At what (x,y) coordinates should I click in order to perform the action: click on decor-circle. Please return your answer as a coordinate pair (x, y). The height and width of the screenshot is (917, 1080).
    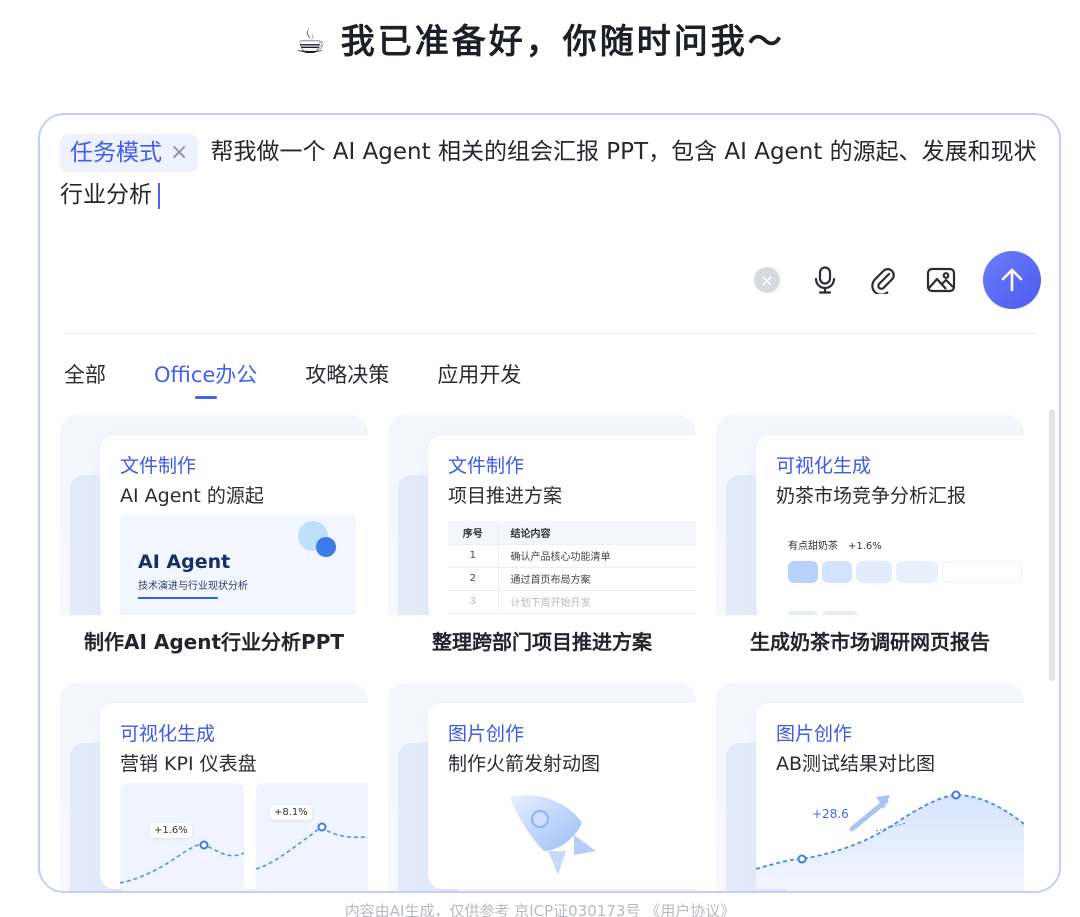
    Looking at the image, I should click on (326, 547).